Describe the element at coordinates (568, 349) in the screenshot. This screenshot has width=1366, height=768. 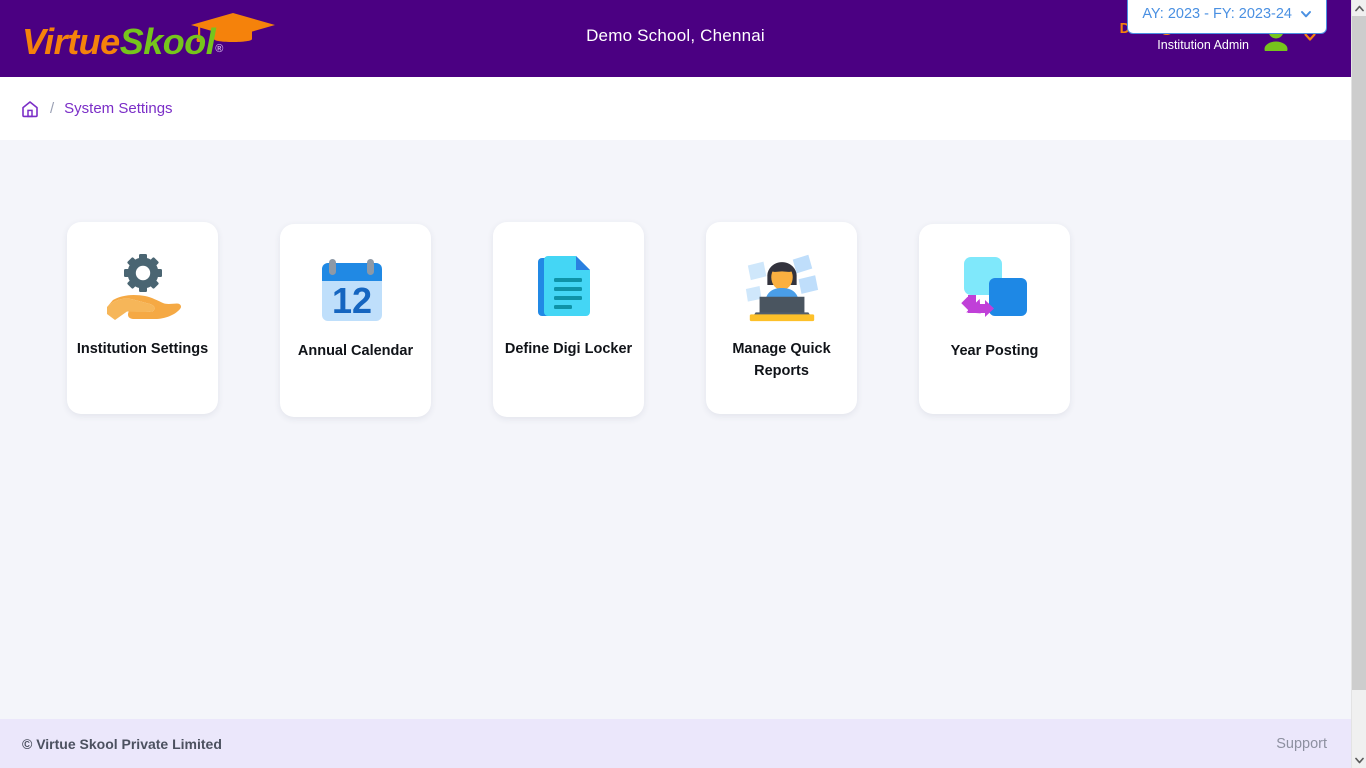
I see `card-label: Define Digi Locker` at that location.